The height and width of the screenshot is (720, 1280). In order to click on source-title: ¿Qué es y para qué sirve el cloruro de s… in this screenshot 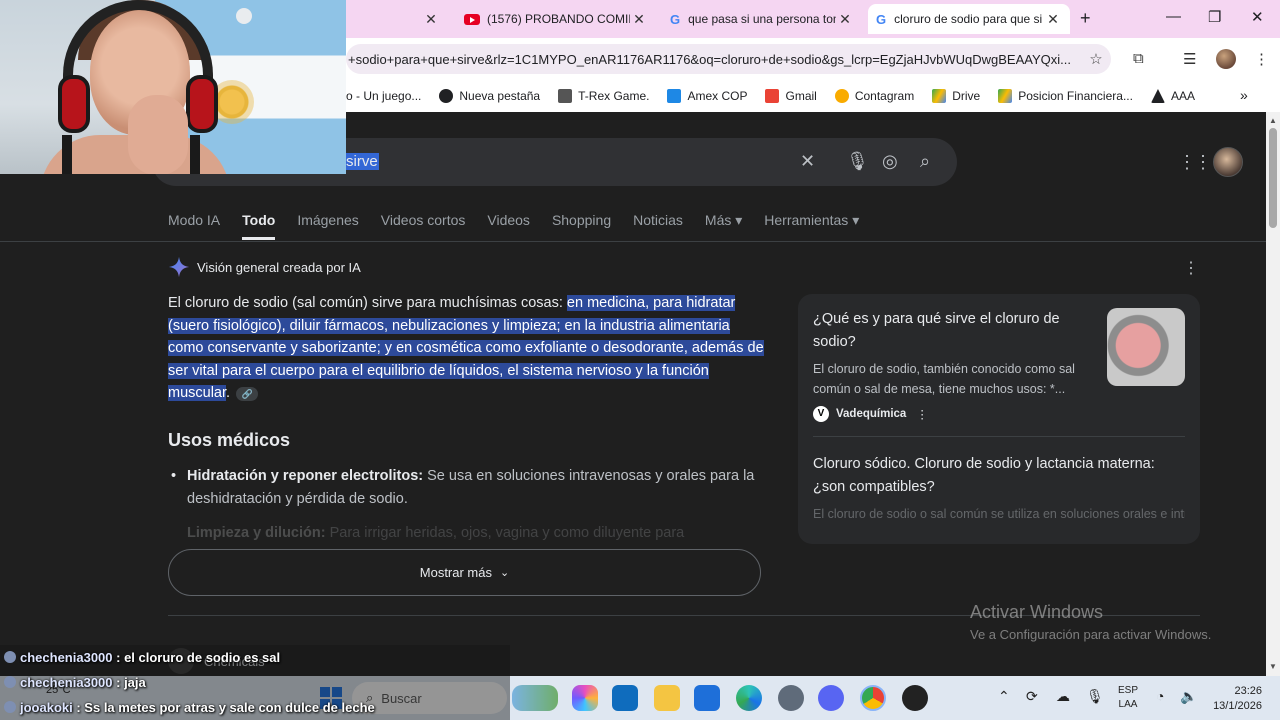, I will do `click(953, 330)`.